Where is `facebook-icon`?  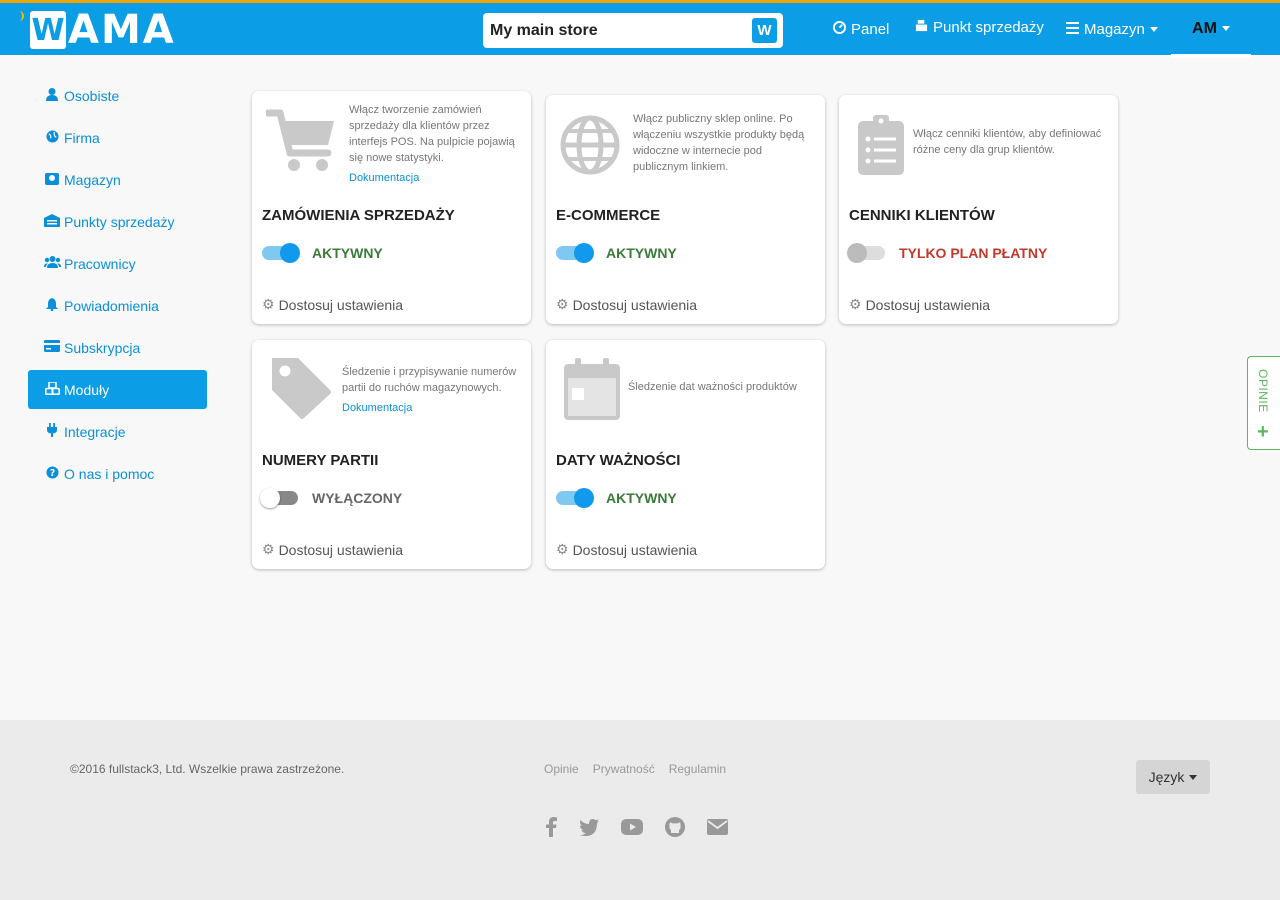 facebook-icon is located at coordinates (551, 827).